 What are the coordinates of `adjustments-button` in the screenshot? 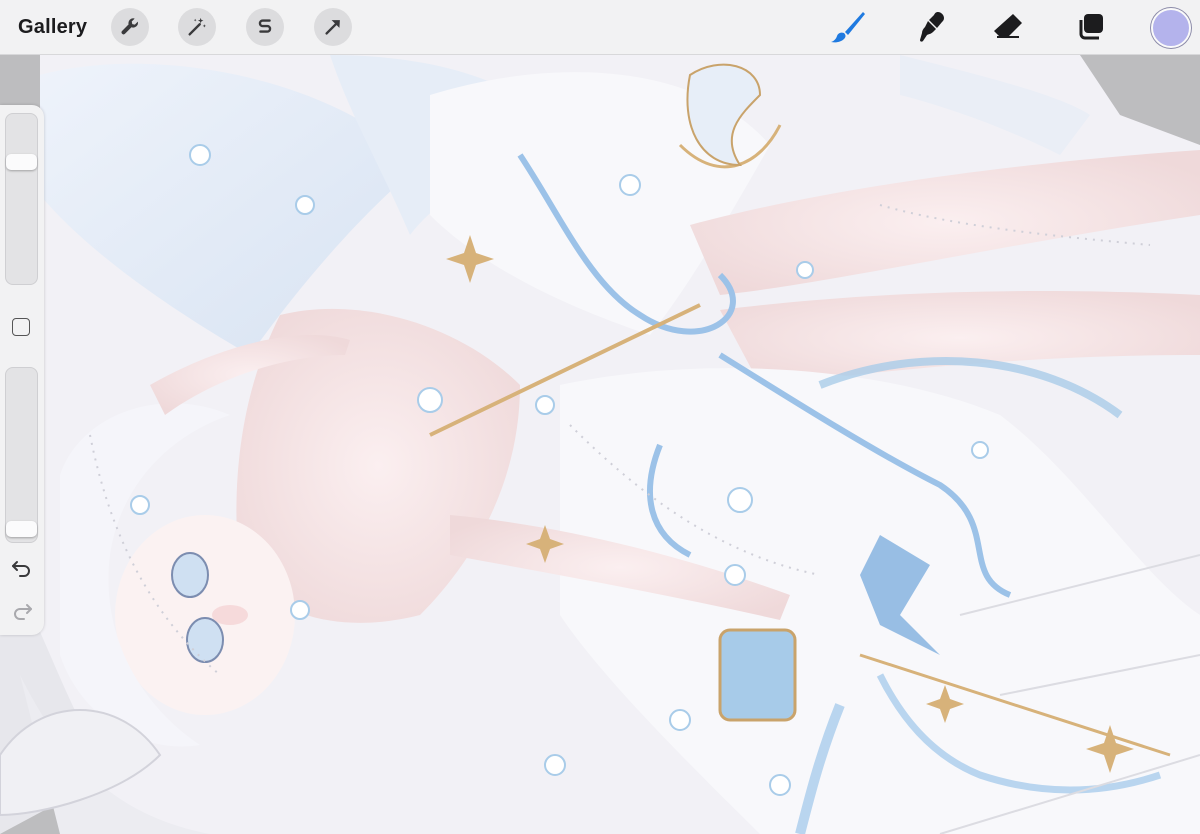 It's located at (197, 27).